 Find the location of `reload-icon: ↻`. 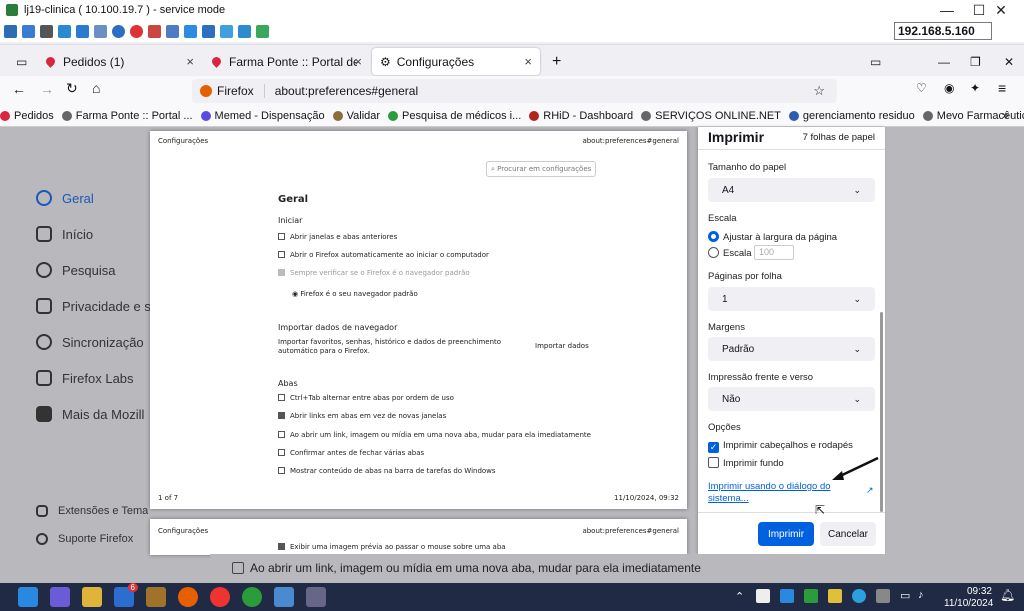

reload-icon: ↻ is located at coordinates (72, 88).